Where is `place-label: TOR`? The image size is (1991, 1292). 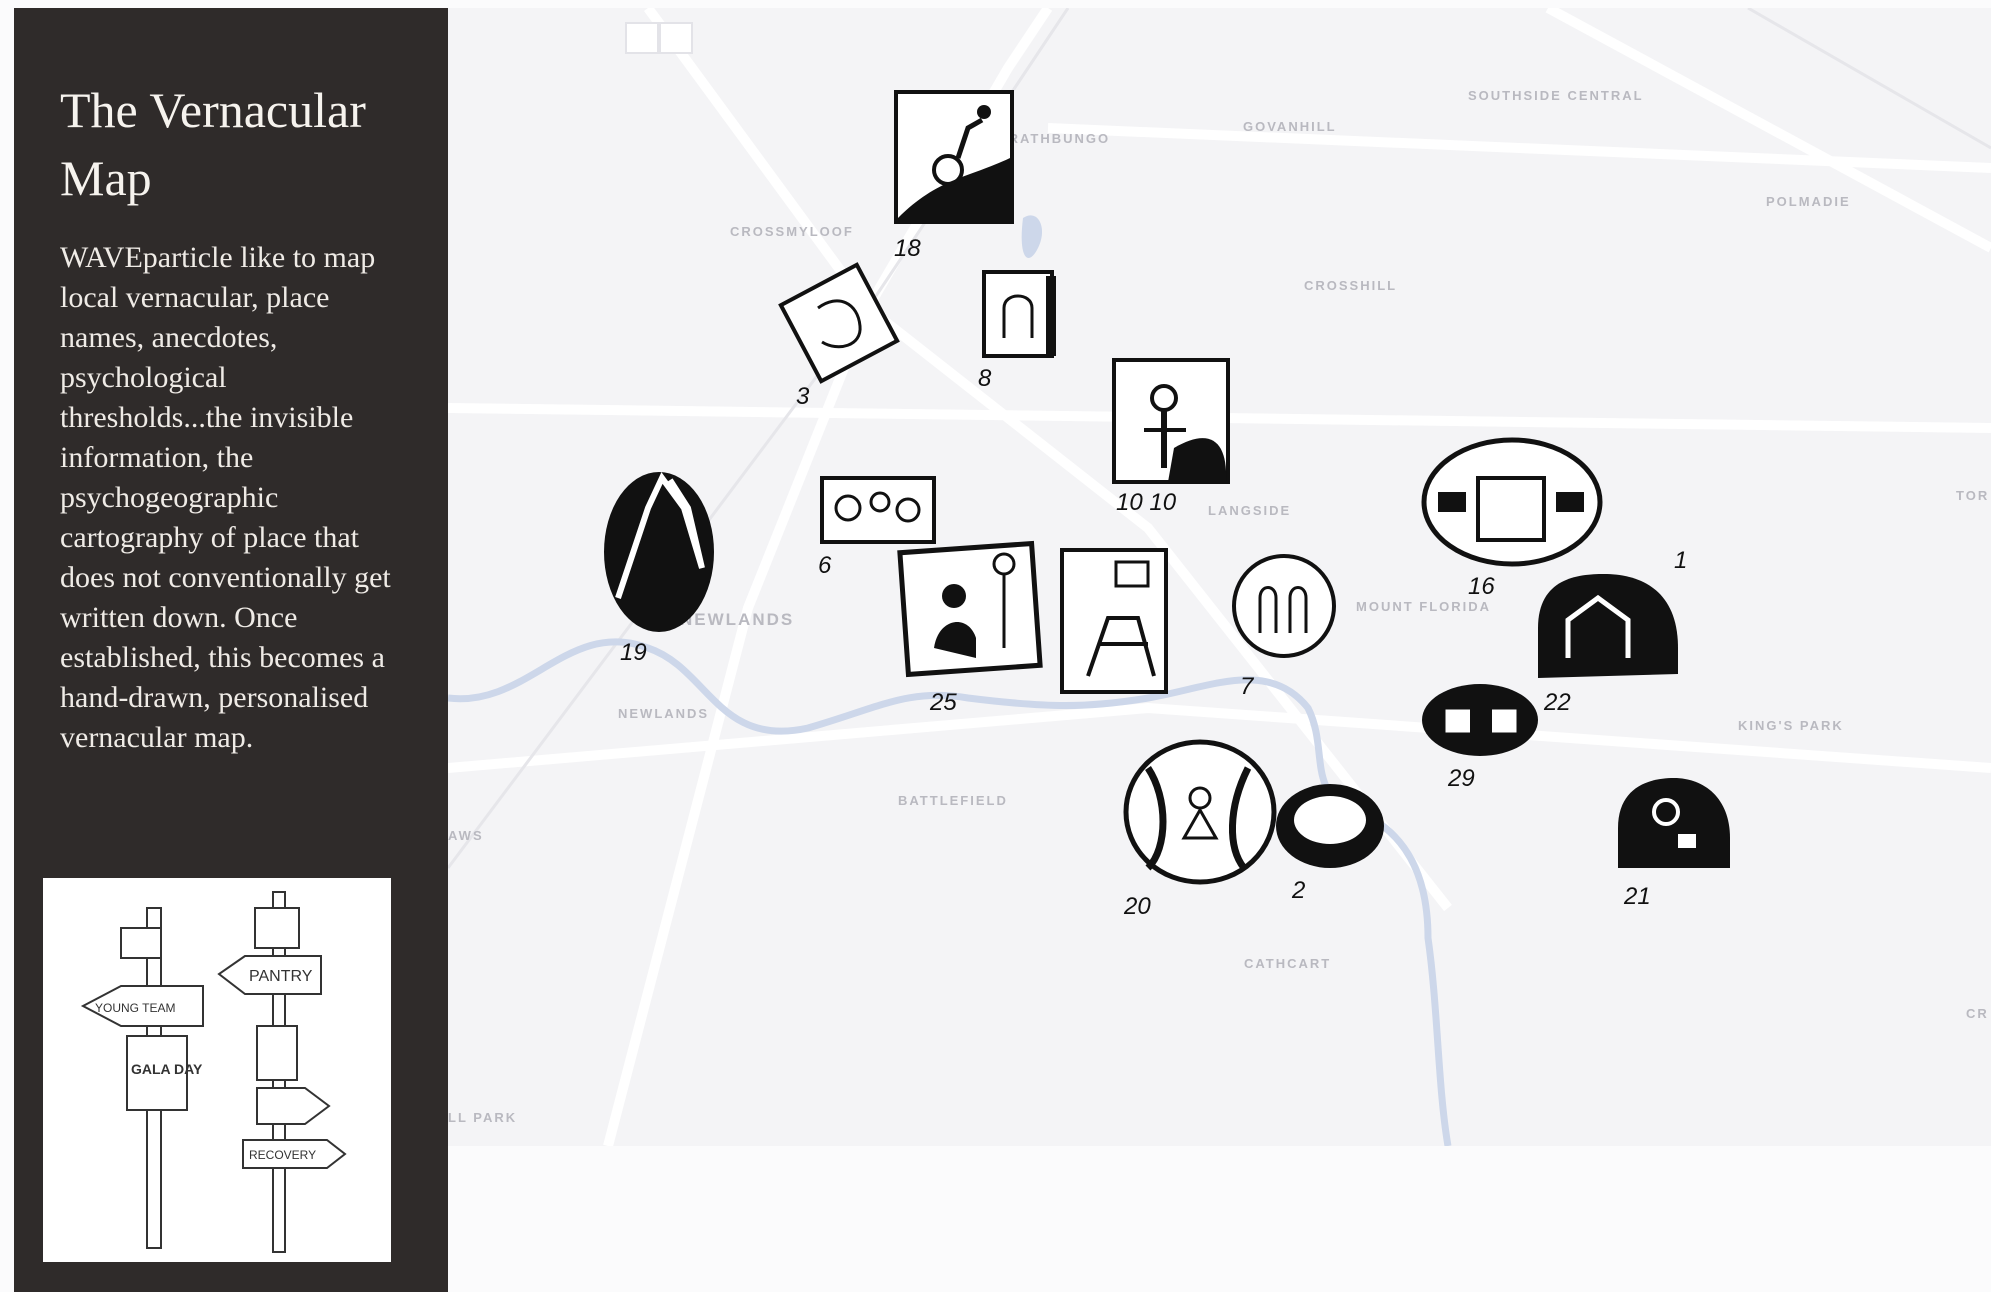 place-label: TOR is located at coordinates (1972, 495).